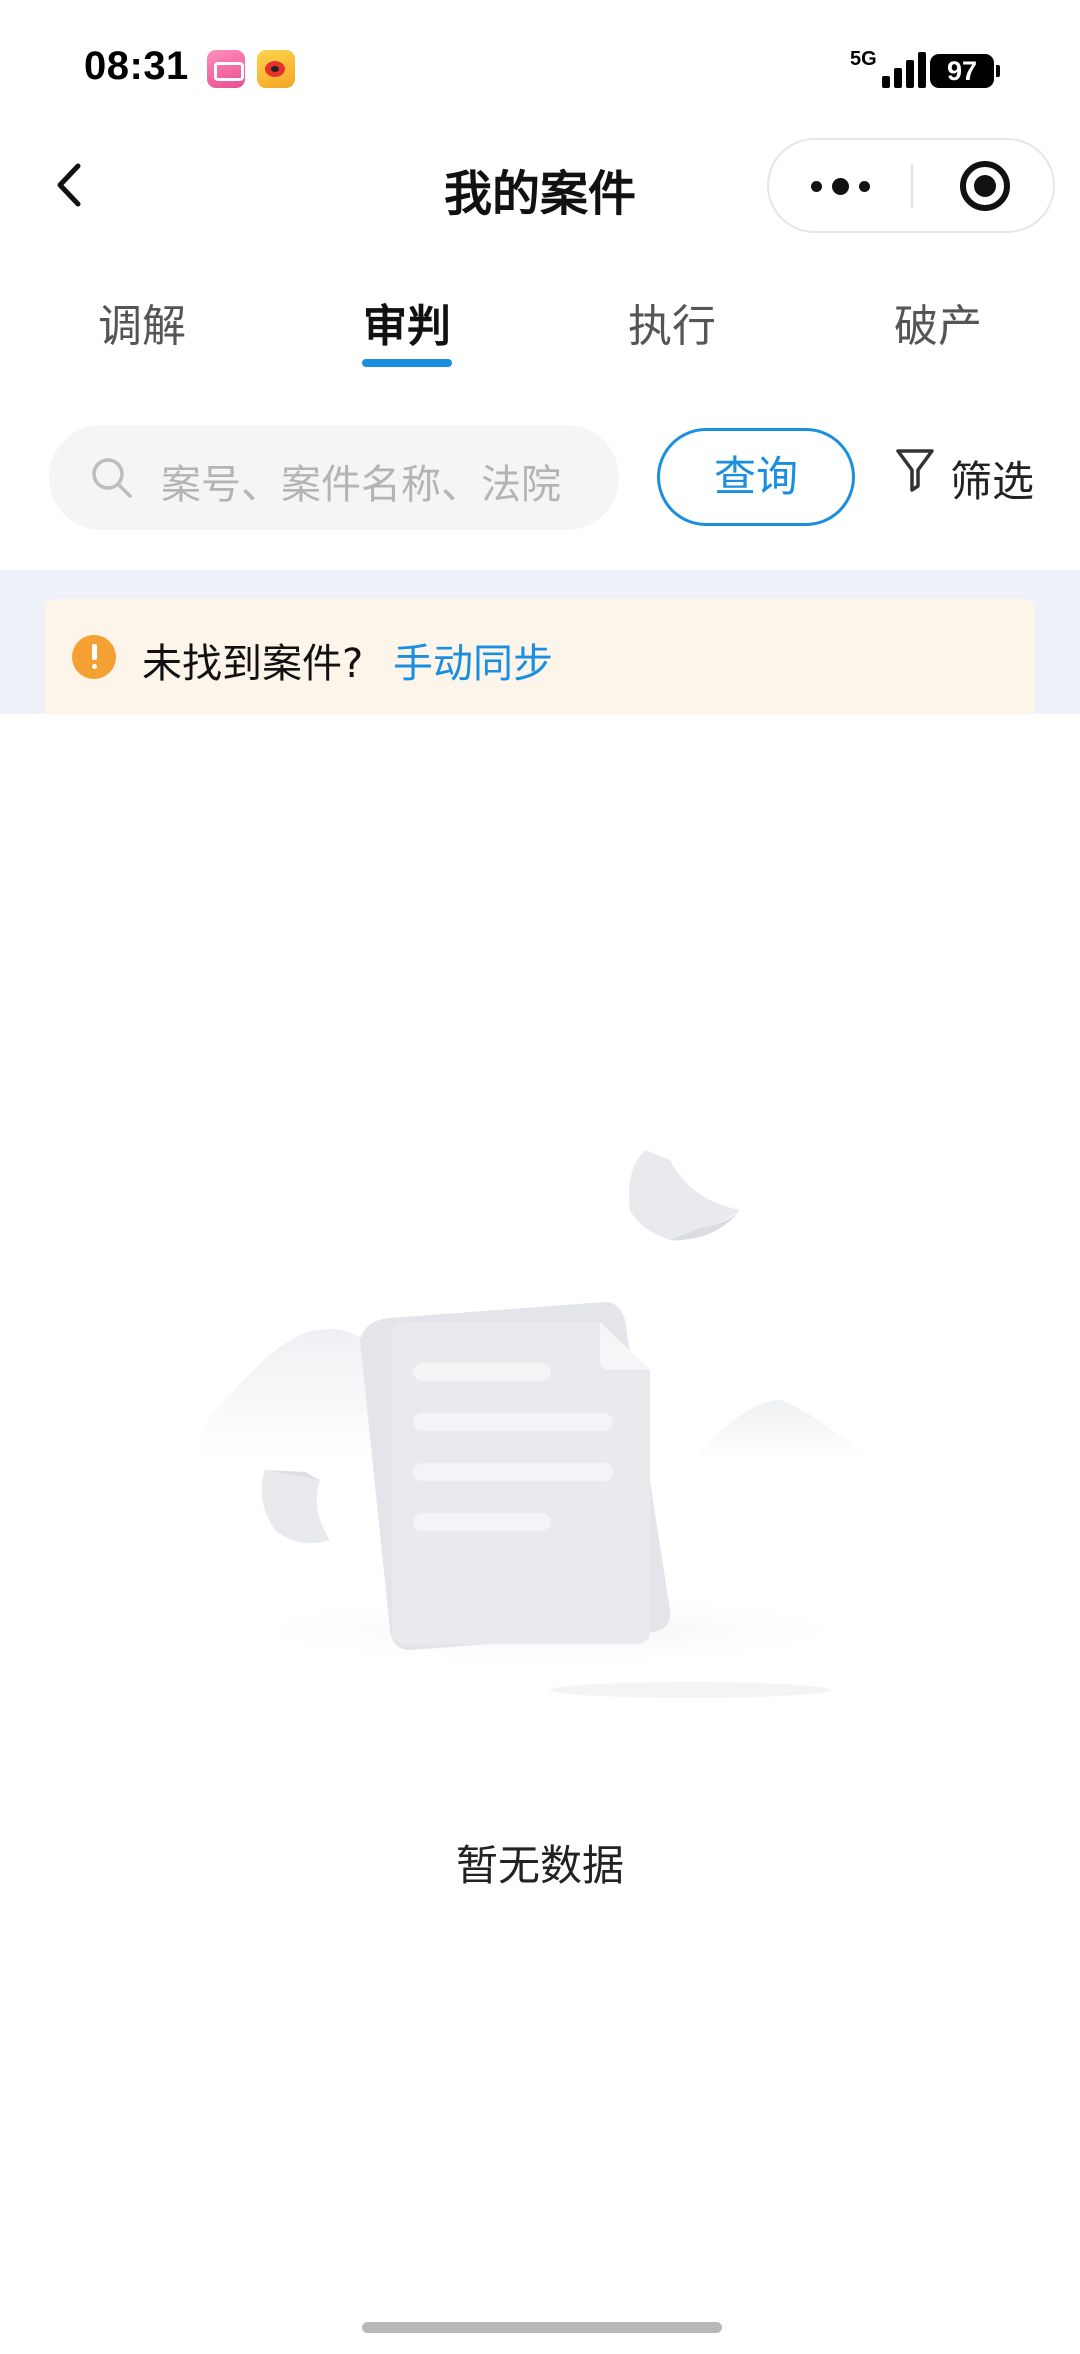 The height and width of the screenshot is (2354, 1080). What do you see at coordinates (863, 59) in the screenshot?
I see `network-type-label: 5G` at bounding box center [863, 59].